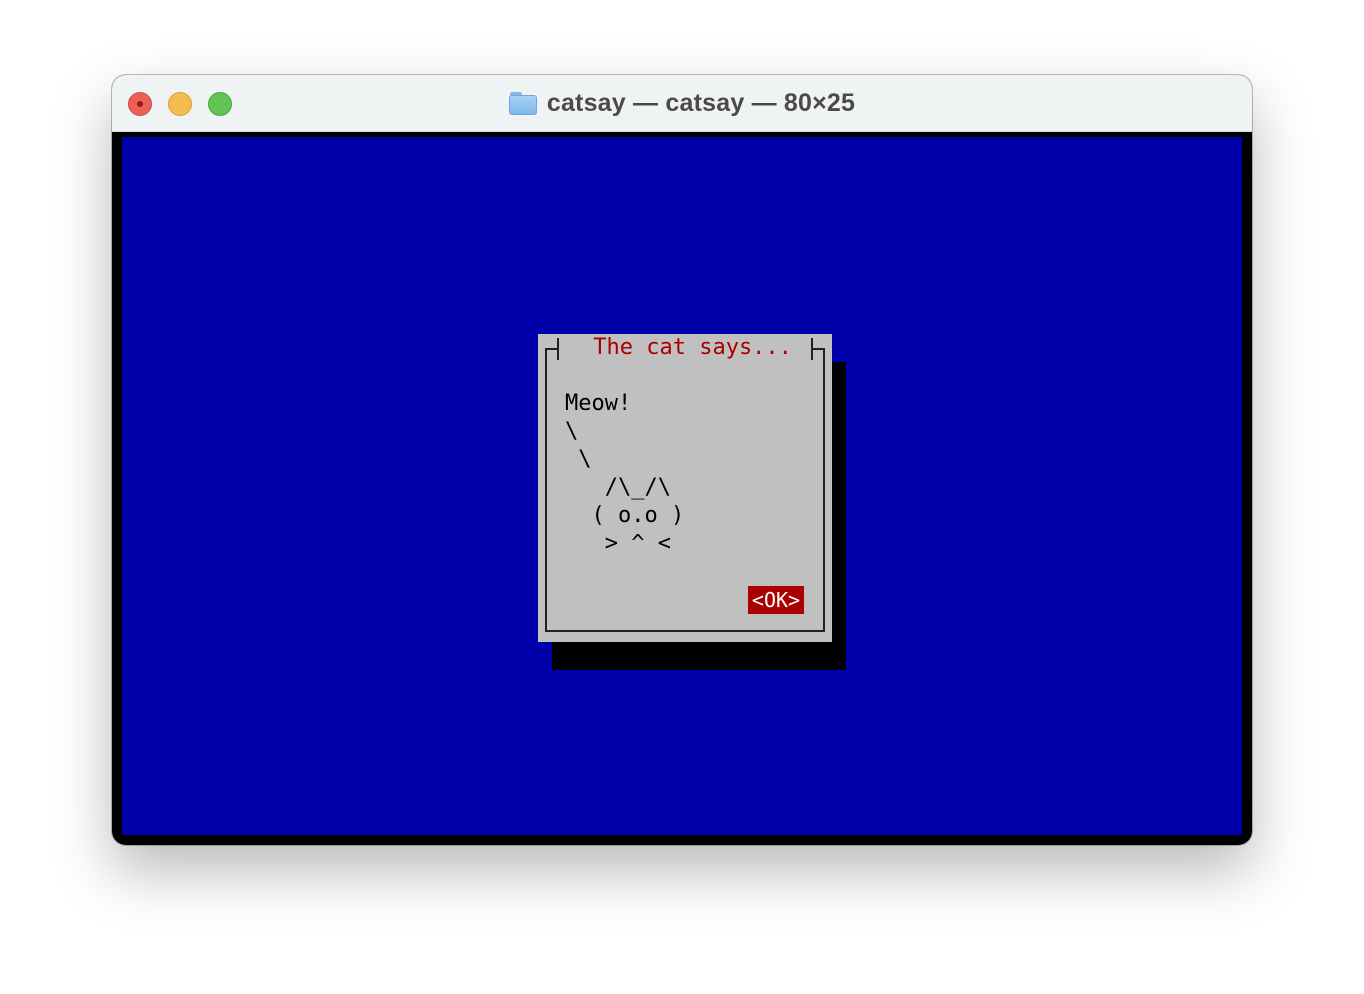 This screenshot has width=1364, height=994. I want to click on title-bar: catsay — catsay — 80×25, so click(682, 103).